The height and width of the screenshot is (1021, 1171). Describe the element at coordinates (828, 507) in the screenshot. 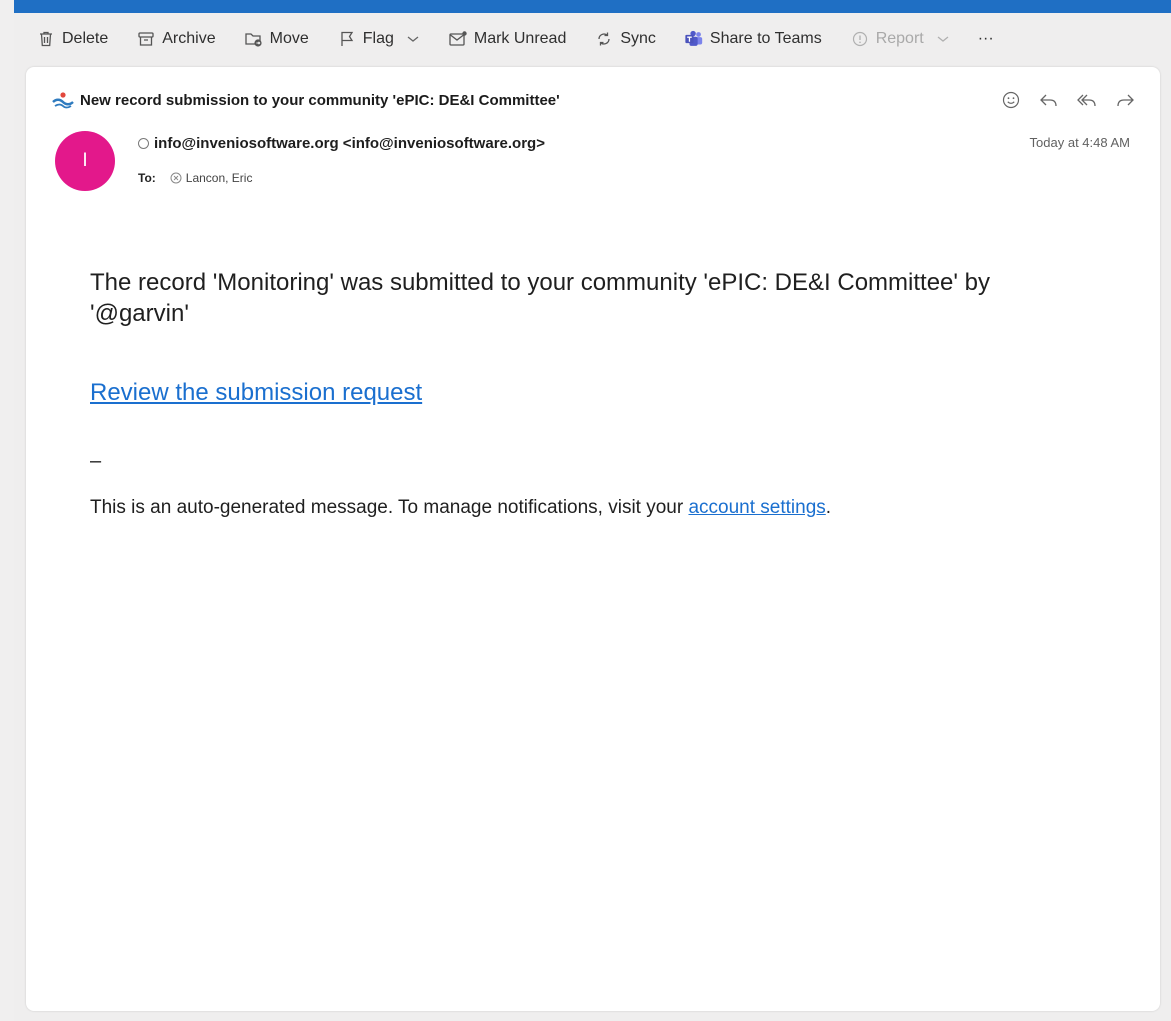

I see `footer-period: .` at that location.